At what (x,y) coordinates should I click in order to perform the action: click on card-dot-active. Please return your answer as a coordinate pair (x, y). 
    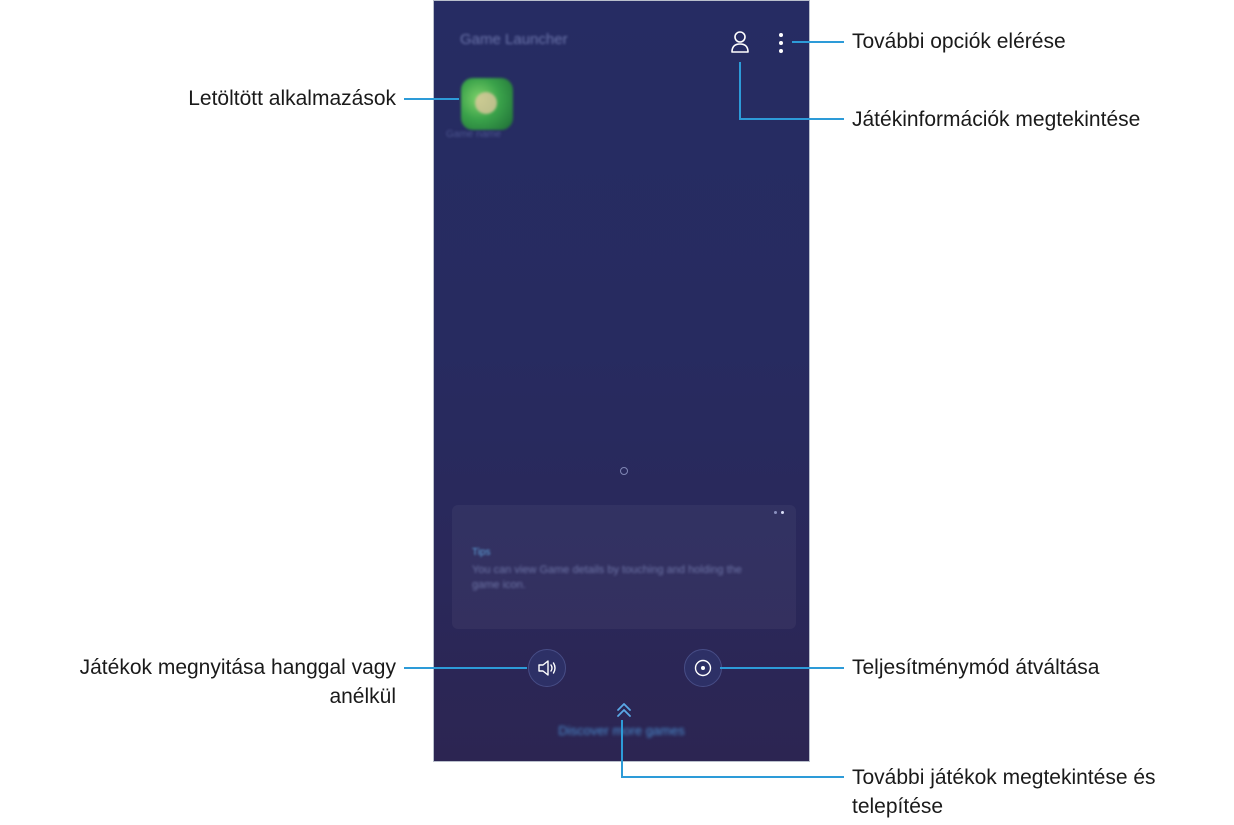
    Looking at the image, I should click on (782, 512).